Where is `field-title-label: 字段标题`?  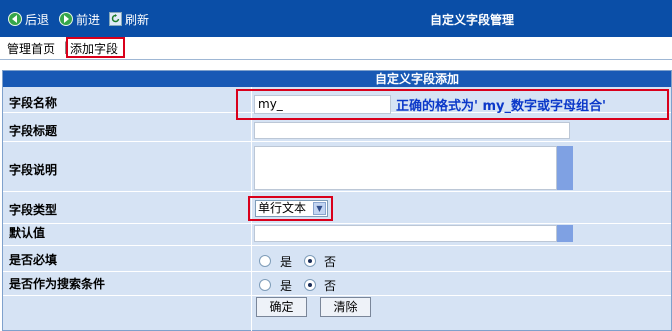 field-title-label: 字段标题 is located at coordinates (33, 131).